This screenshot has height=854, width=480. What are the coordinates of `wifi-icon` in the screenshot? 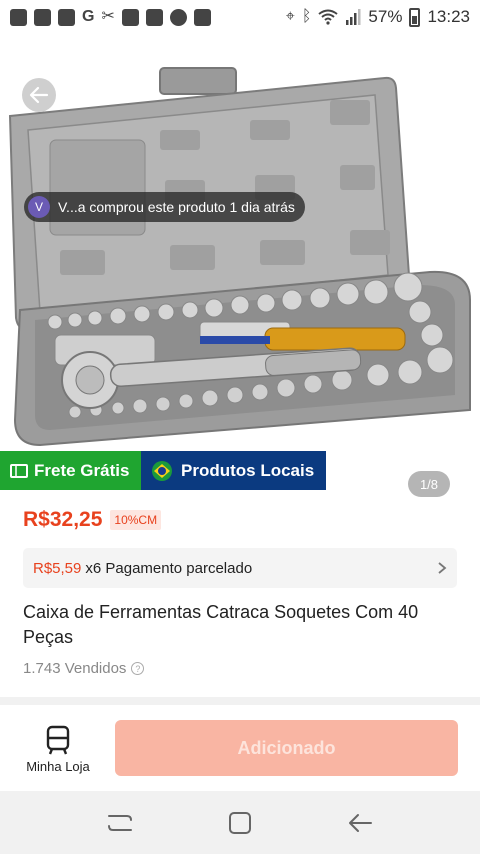 It's located at (328, 17).